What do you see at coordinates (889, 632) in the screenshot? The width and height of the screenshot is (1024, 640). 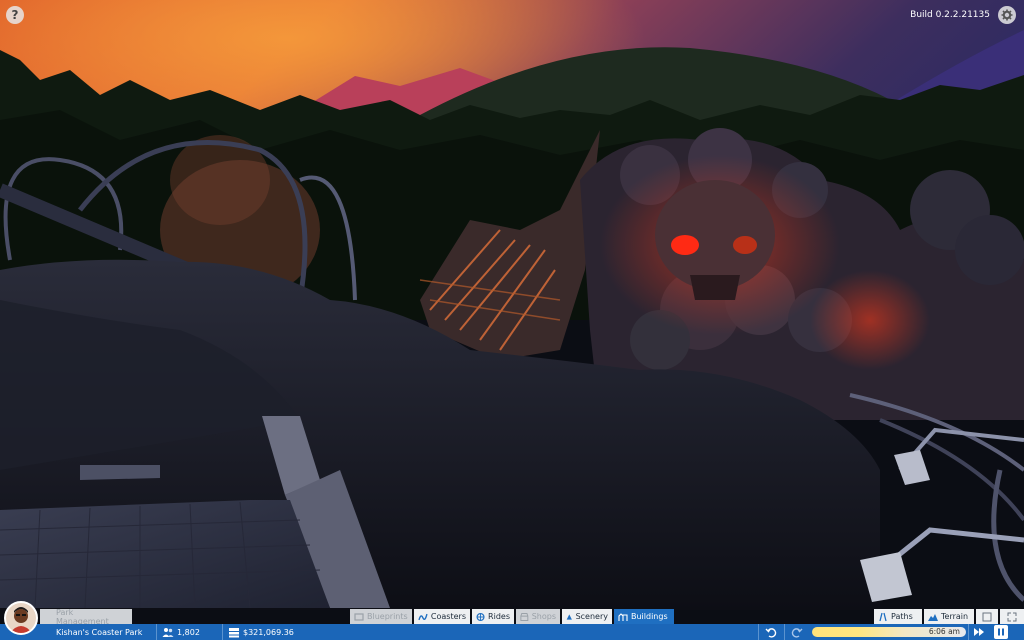 I see `time-of-day-bar: 6:06 am` at bounding box center [889, 632].